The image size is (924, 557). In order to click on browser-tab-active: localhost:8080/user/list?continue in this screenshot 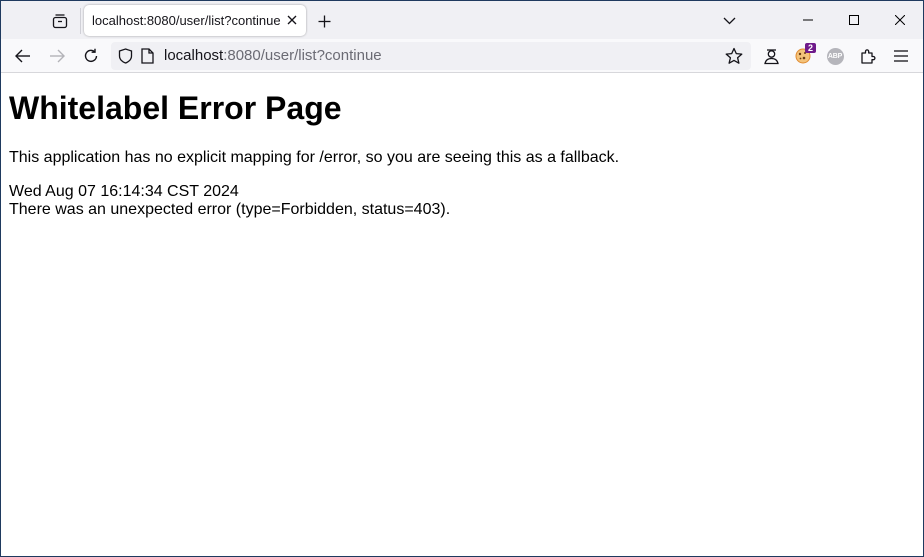, I will do `click(195, 20)`.